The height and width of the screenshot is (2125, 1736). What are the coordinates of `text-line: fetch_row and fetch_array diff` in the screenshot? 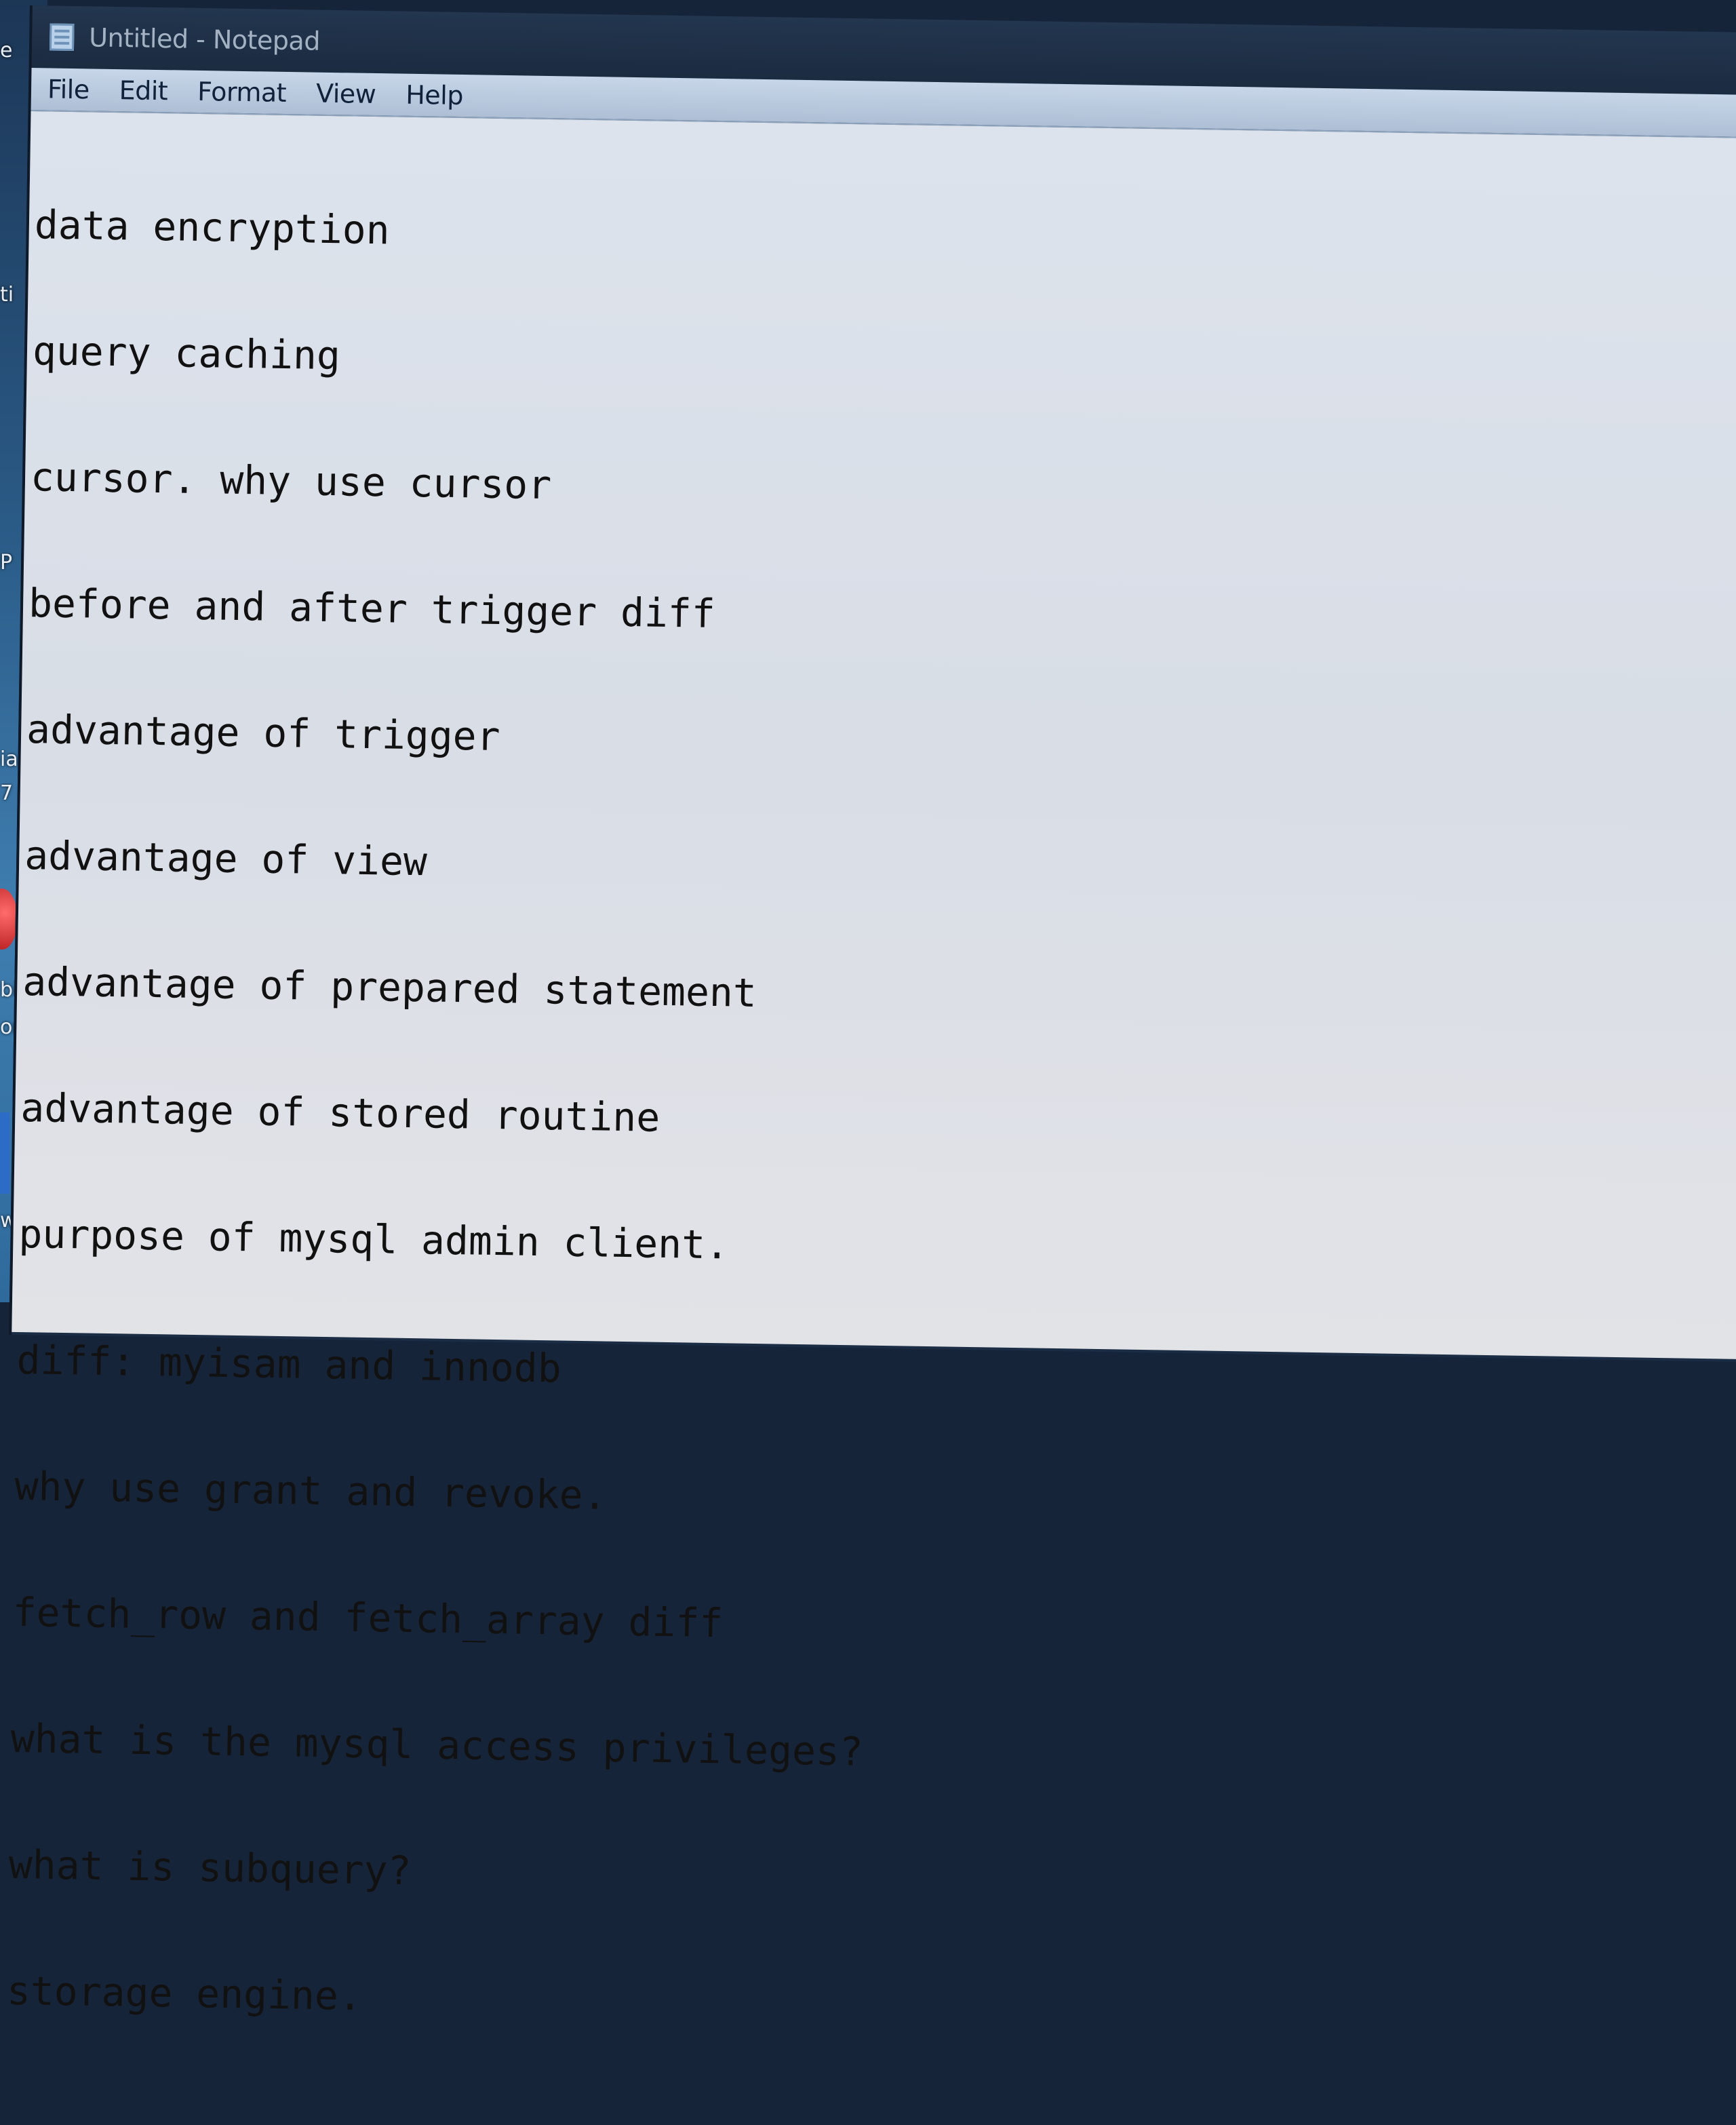 It's located at (368, 1618).